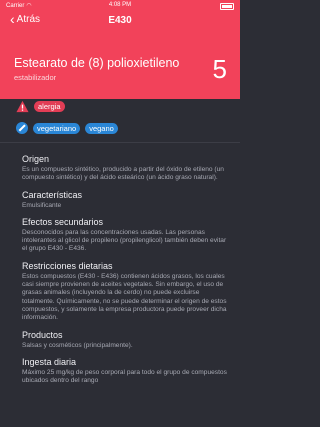 The image size is (320, 427). What do you see at coordinates (227, 6) in the screenshot?
I see `battery-icon` at bounding box center [227, 6].